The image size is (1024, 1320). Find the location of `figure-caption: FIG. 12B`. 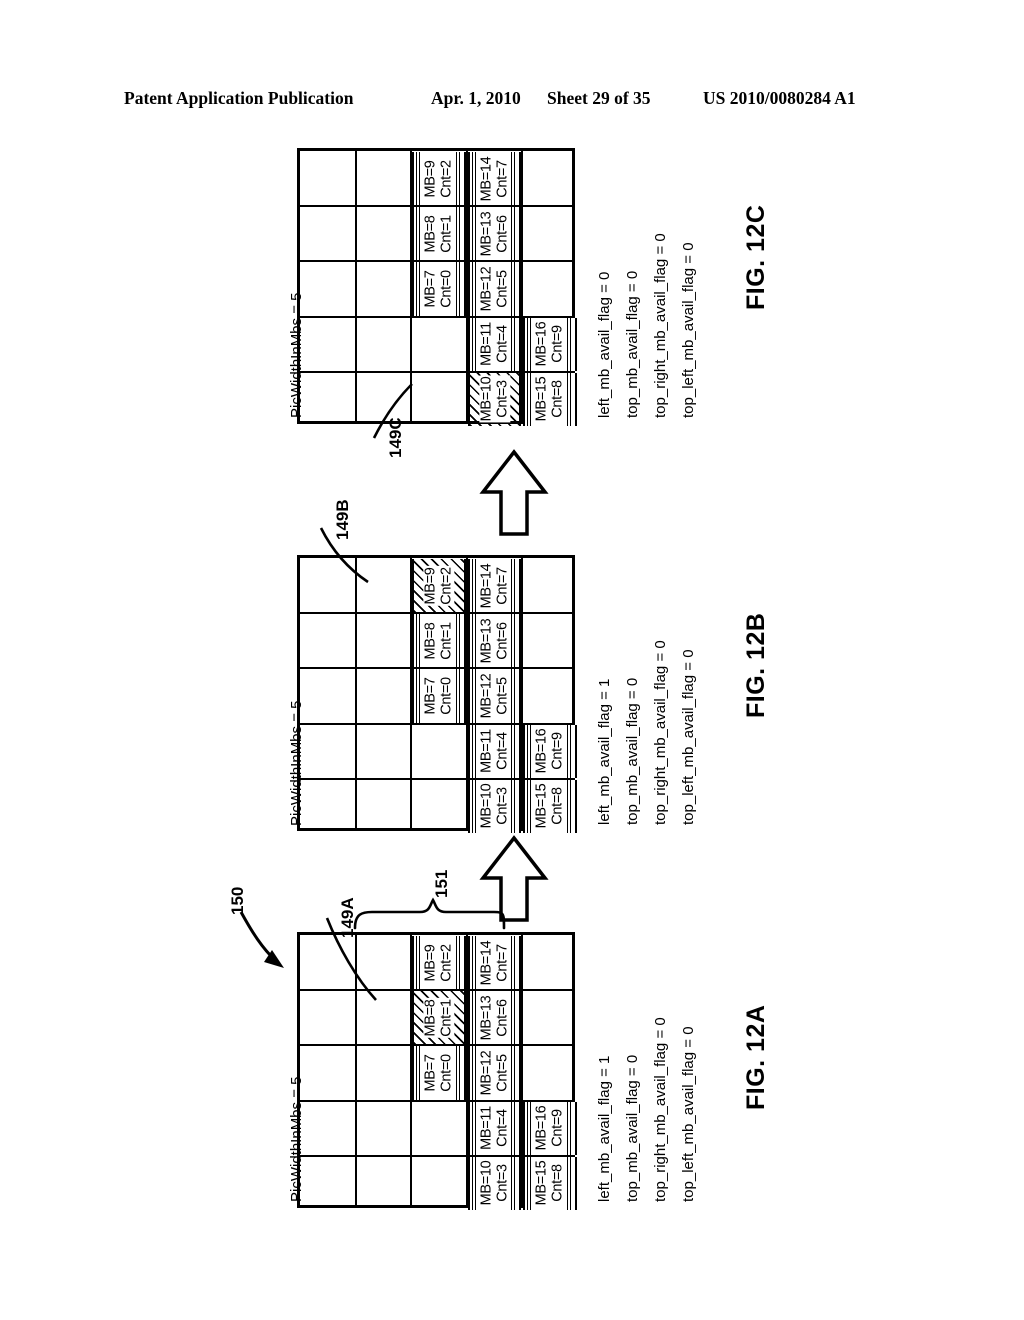

figure-caption: FIG. 12B is located at coordinates (756, 665).